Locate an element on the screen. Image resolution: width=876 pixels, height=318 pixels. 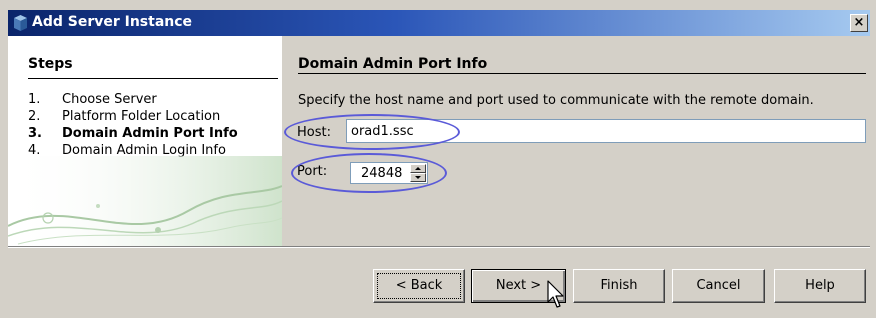
step-number: 3. is located at coordinates (35, 133).